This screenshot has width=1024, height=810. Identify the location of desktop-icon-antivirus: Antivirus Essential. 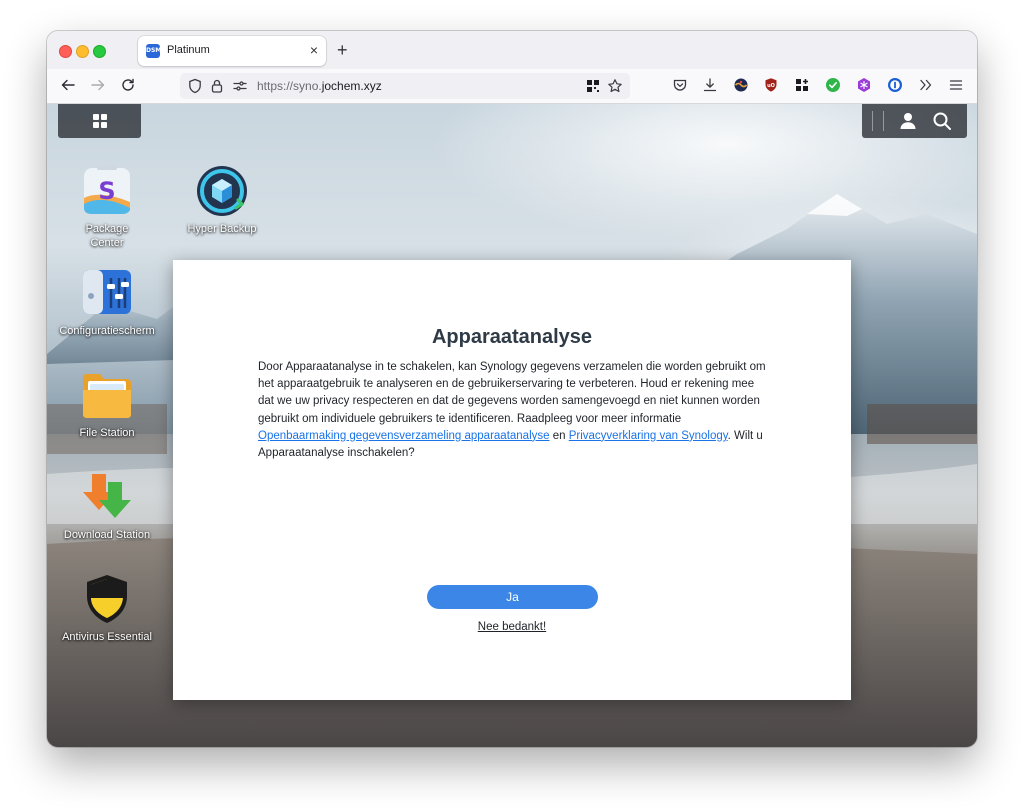
(107, 608).